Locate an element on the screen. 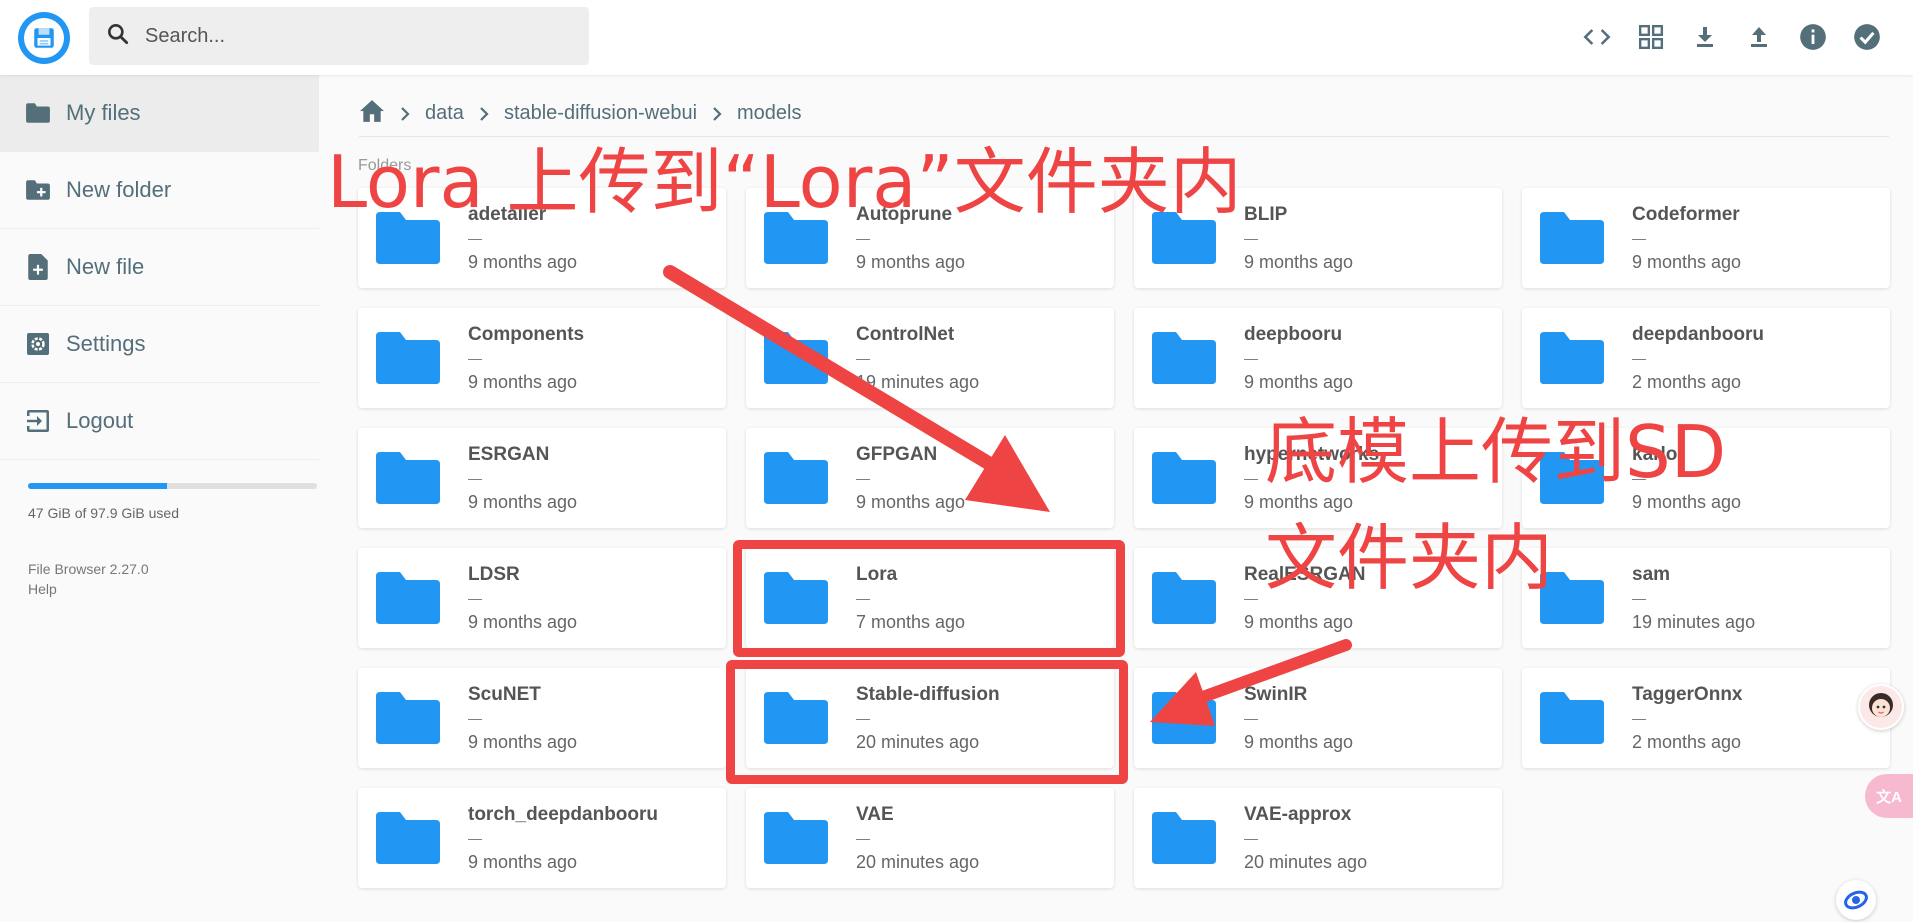  app-version: File Browser 2.27.0 is located at coordinates (88, 569).